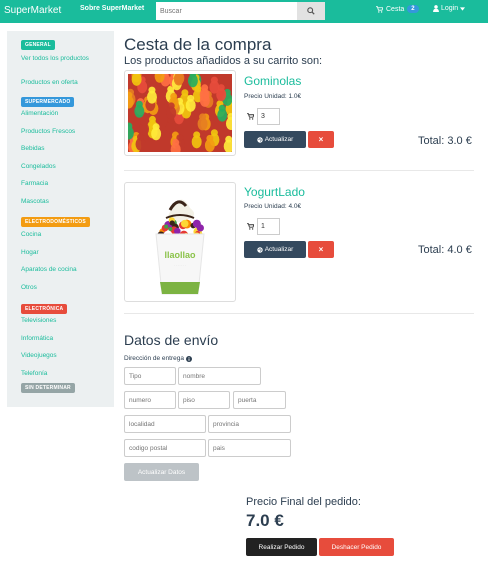  What do you see at coordinates (274, 192) in the screenshot?
I see `product-name: YogurtLado` at bounding box center [274, 192].